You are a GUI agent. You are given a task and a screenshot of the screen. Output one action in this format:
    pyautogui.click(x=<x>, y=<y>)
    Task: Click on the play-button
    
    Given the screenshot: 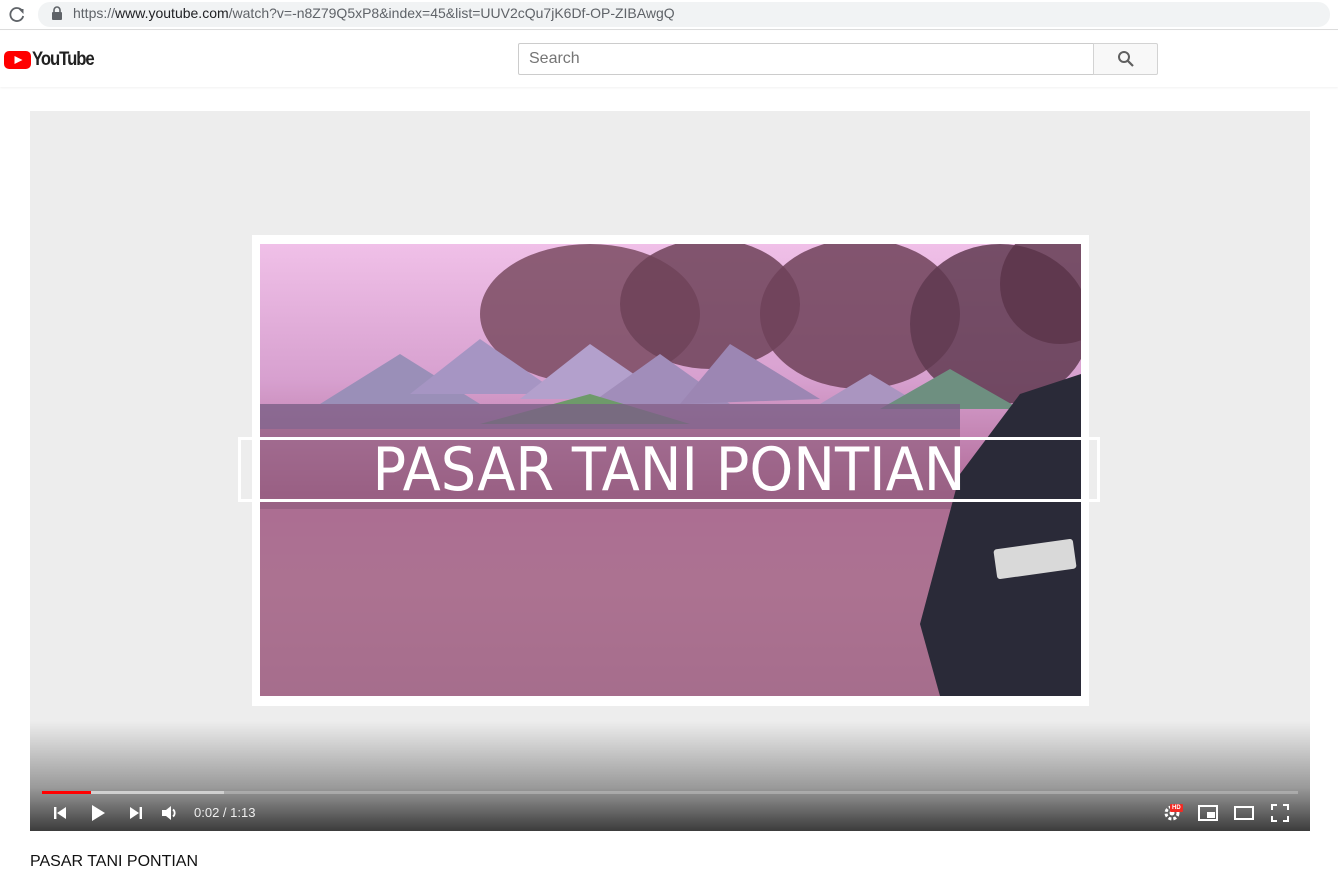 What is the action you would take?
    pyautogui.click(x=98, y=813)
    